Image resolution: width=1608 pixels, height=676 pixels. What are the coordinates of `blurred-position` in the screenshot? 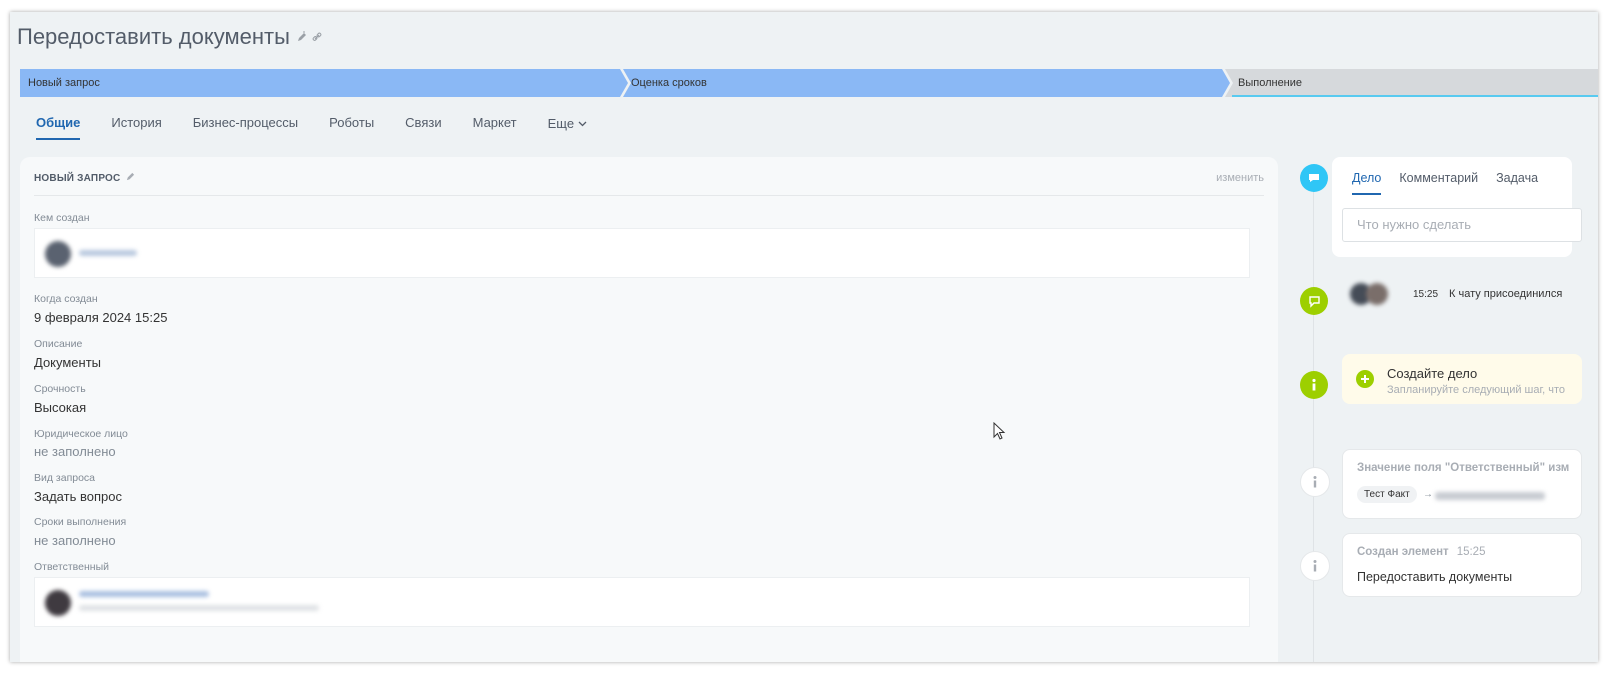 It's located at (199, 608).